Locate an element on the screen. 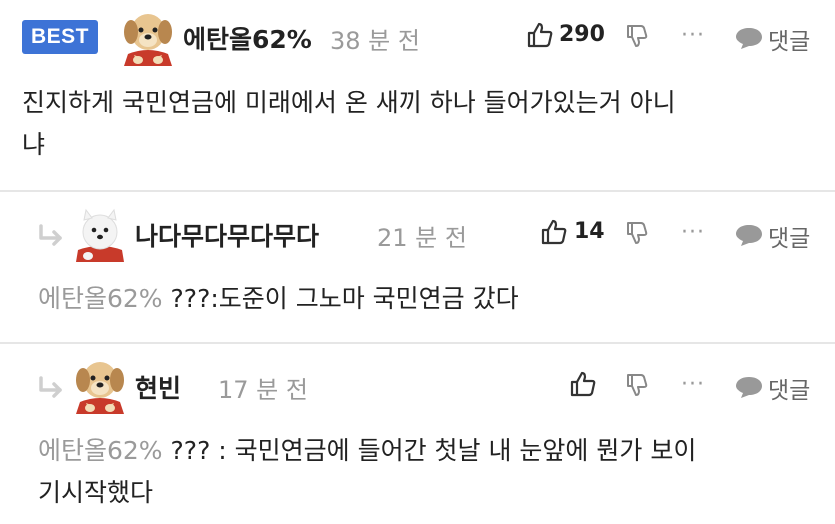  author-name: 에탄올62% is located at coordinates (247, 38).